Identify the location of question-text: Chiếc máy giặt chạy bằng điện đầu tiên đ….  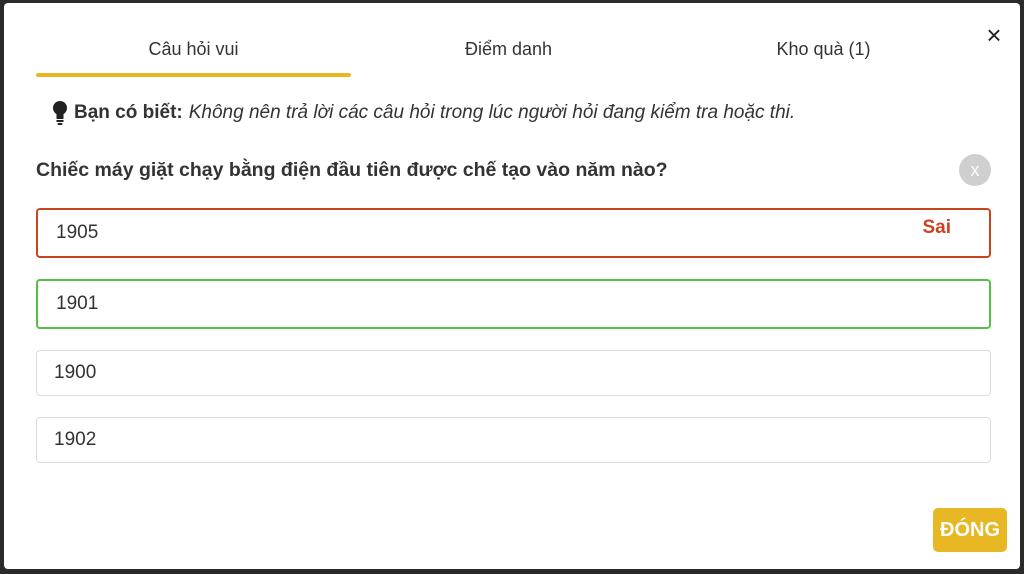
(352, 170).